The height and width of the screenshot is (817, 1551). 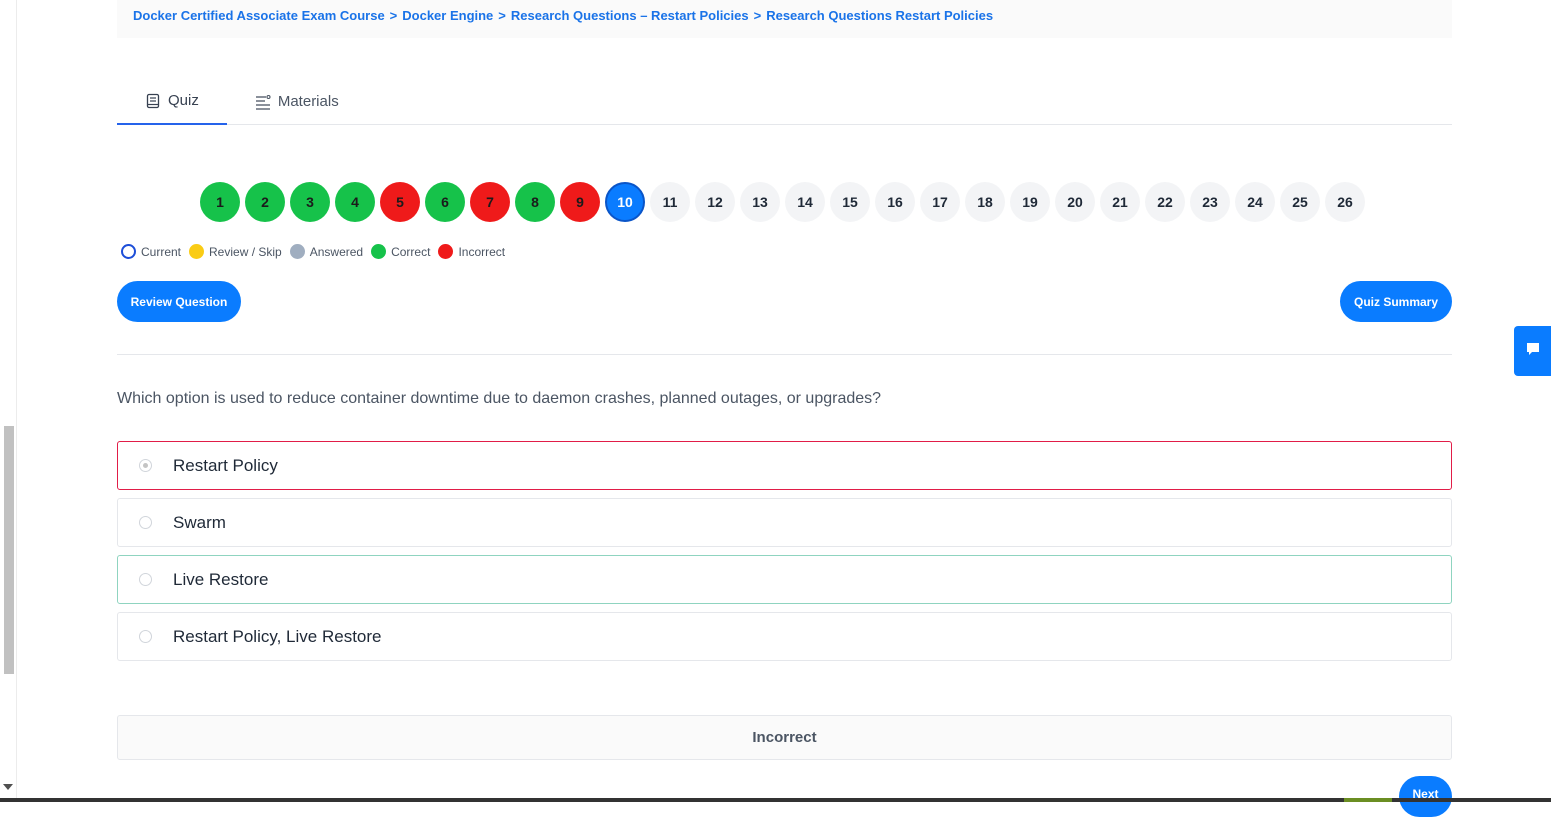 I want to click on answer-option: Restart Policy, so click(x=784, y=465).